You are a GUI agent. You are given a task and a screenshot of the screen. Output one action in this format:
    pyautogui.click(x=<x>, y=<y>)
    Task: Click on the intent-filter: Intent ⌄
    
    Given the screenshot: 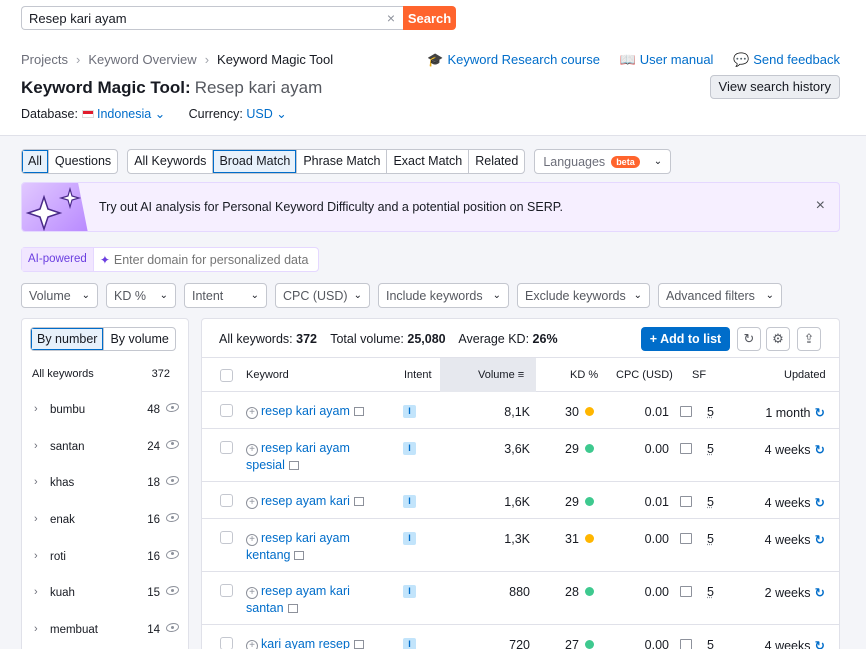 What is the action you would take?
    pyautogui.click(x=225, y=295)
    